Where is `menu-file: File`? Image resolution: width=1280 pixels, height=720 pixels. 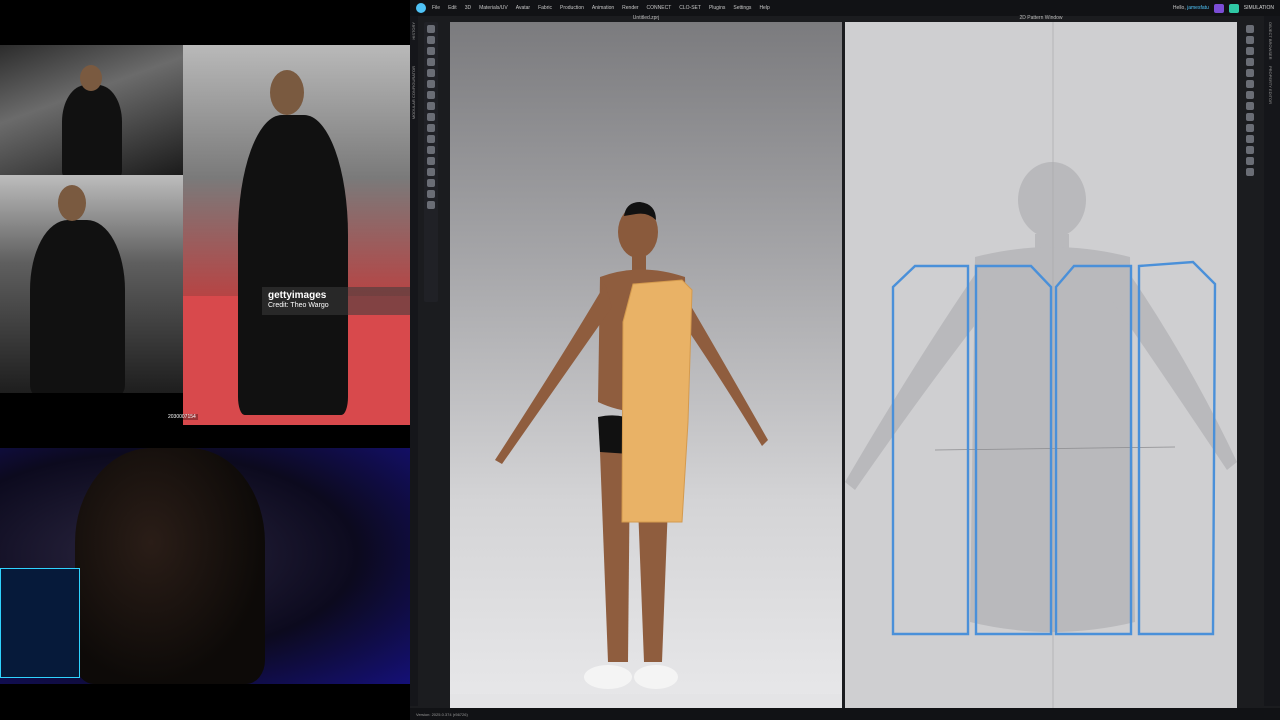 menu-file: File is located at coordinates (436, 8).